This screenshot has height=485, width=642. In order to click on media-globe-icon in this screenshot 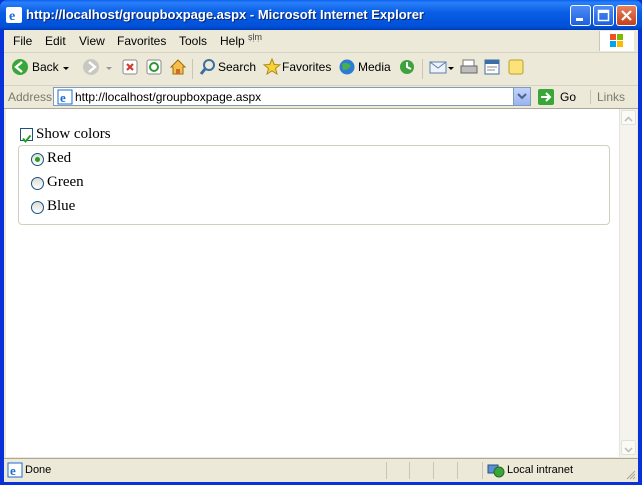, I will do `click(347, 67)`.